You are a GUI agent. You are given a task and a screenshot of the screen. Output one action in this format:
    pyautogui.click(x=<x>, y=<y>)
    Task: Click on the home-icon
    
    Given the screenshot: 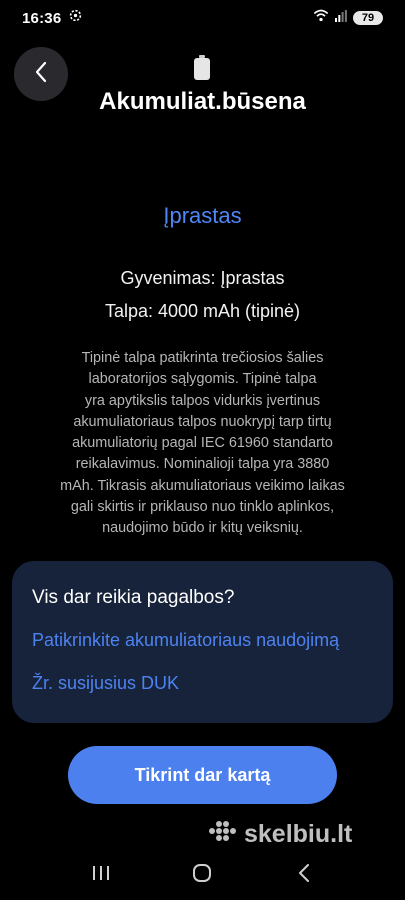 What is the action you would take?
    pyautogui.click(x=202, y=875)
    